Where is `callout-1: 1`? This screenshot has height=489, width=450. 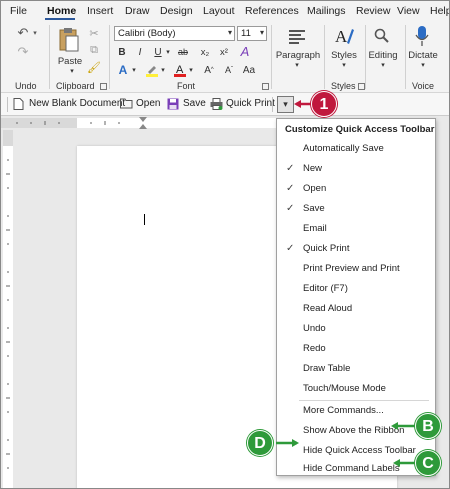
callout-1: 1 is located at coordinates (324, 104).